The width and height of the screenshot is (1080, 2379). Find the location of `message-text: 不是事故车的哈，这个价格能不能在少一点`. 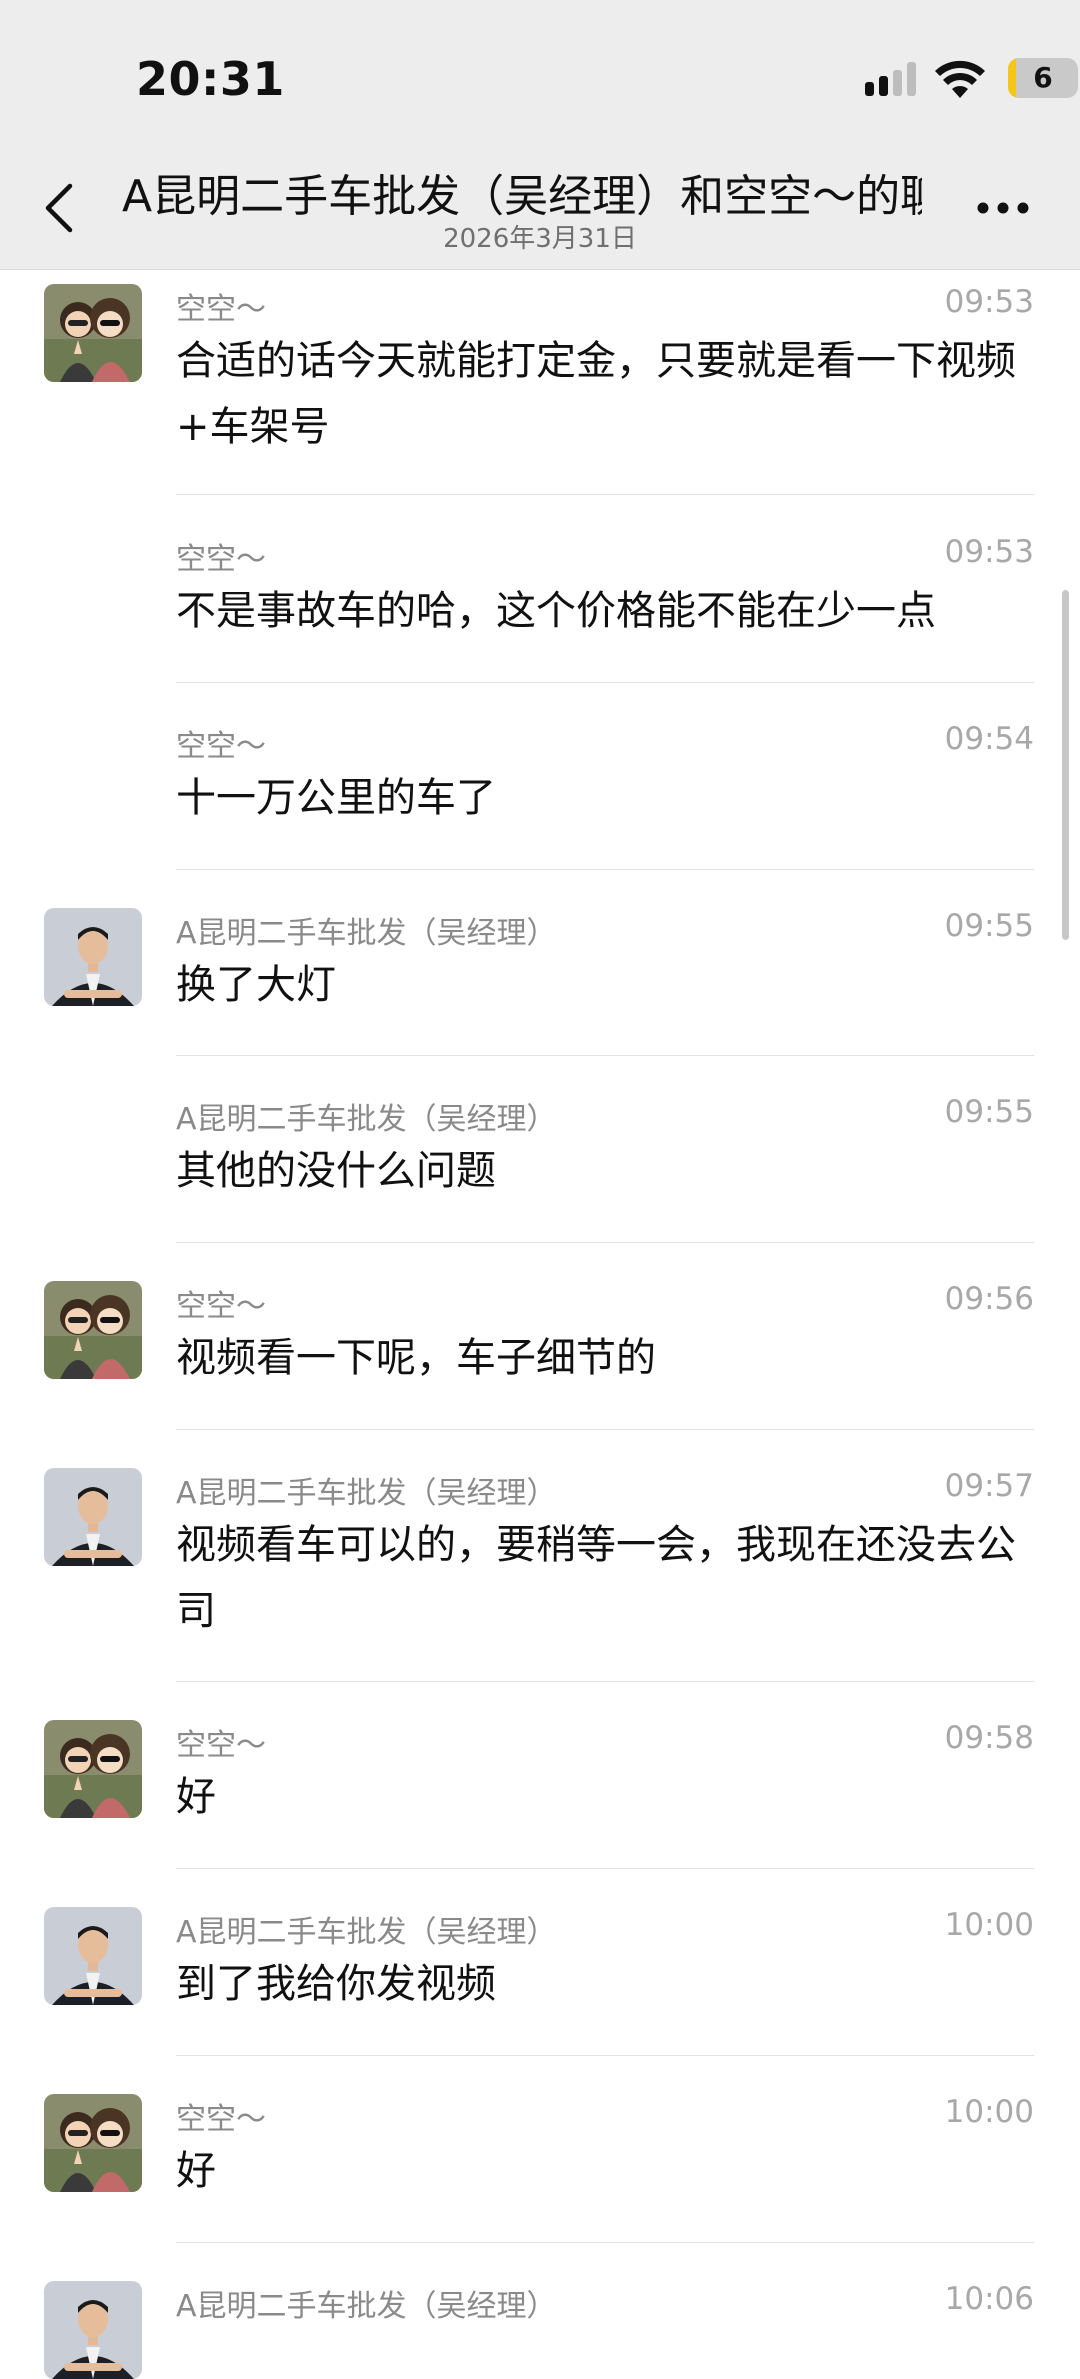

message-text: 不是事故车的哈，这个价格能不能在少一点 is located at coordinates (556, 611).